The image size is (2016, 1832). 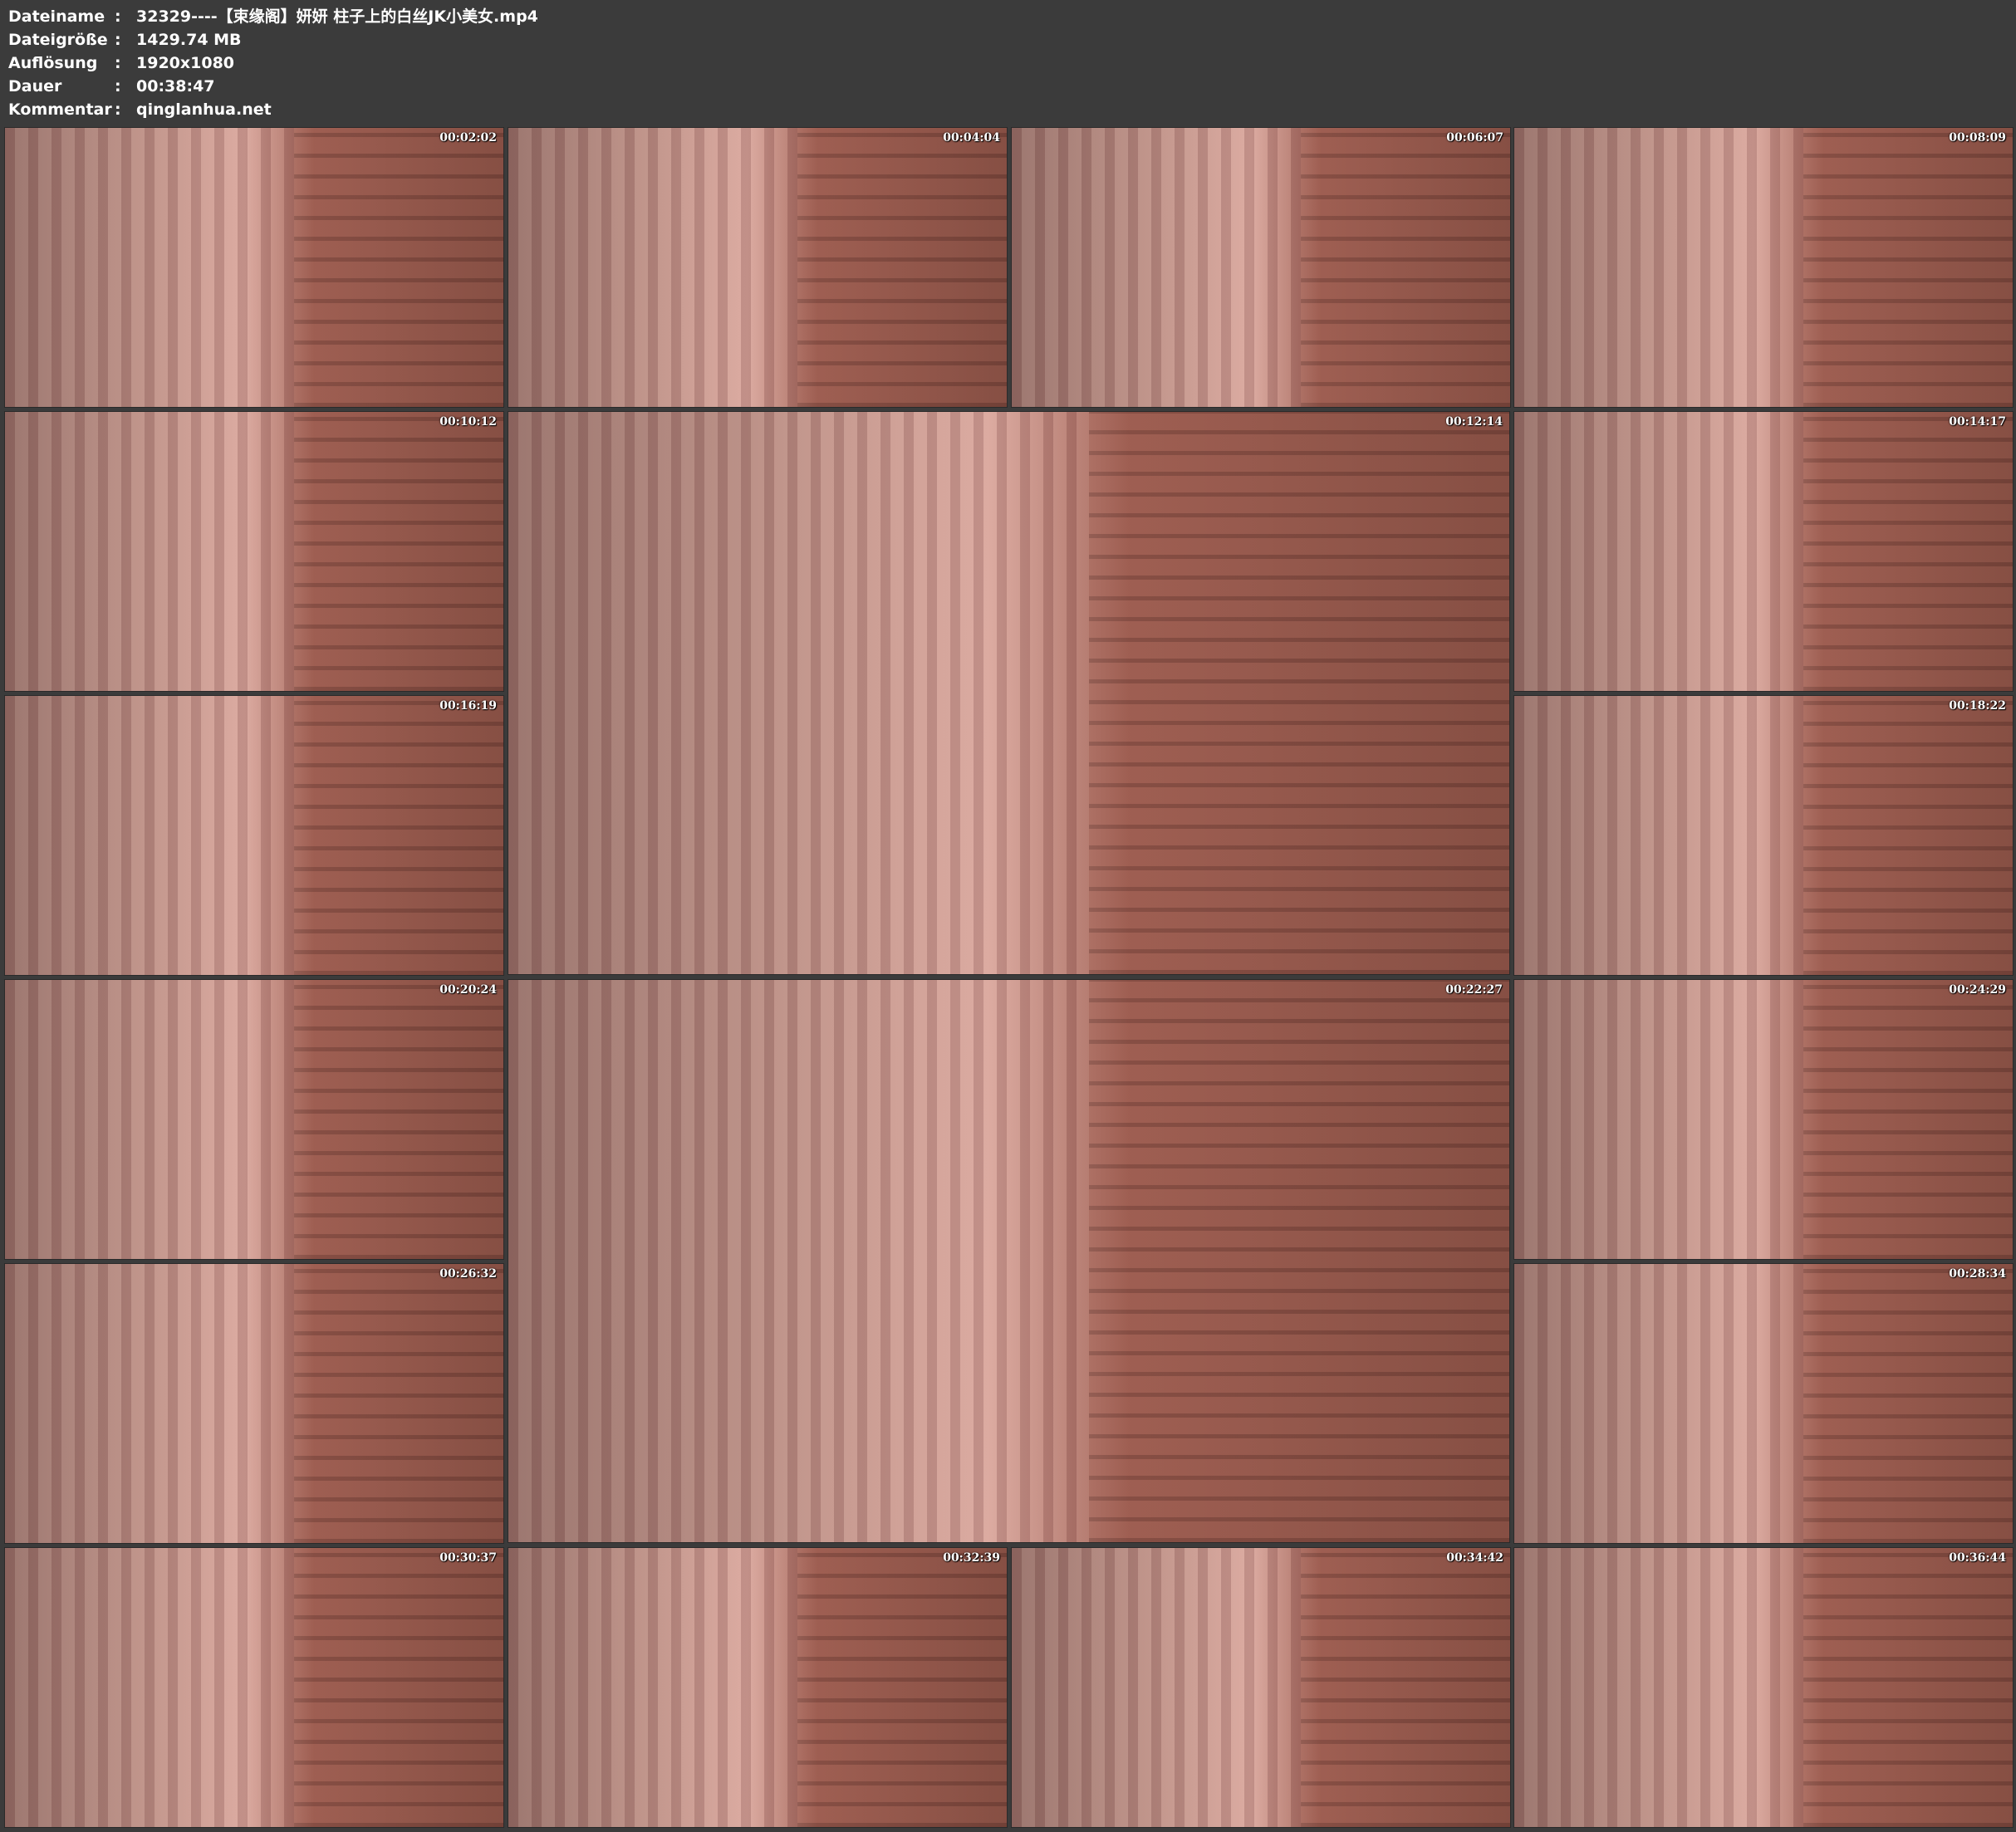 What do you see at coordinates (1763, 1687) in the screenshot?
I see `video-thumbnail: 00:36:44` at bounding box center [1763, 1687].